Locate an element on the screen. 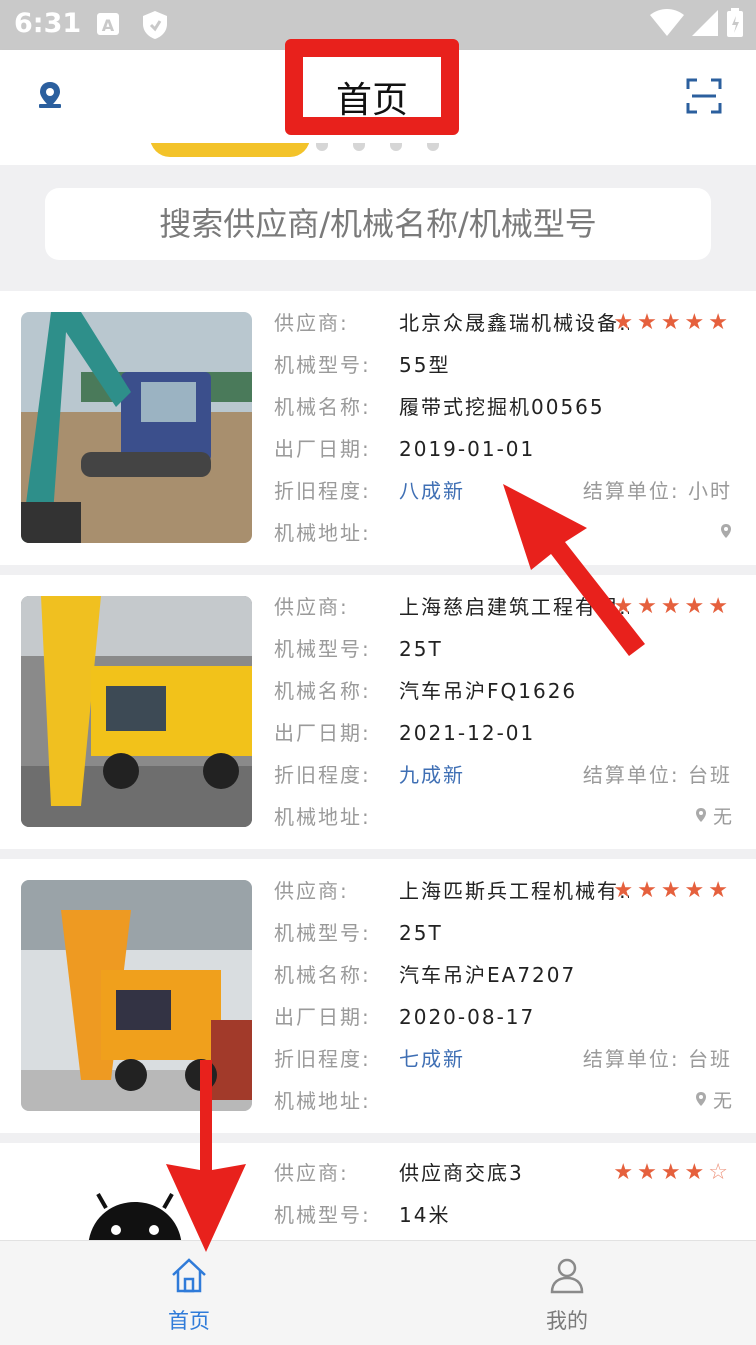  name-value: 汽车吊沪FQ1626 is located at coordinates (488, 691).